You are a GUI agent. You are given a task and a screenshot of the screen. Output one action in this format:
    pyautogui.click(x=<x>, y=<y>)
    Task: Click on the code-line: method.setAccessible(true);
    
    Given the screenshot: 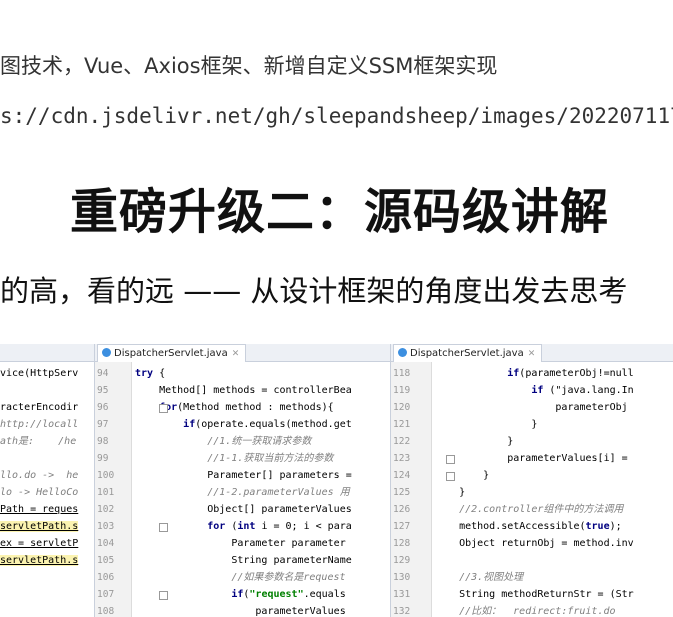 What is the action you would take?
    pyautogui.click(x=528, y=526)
    